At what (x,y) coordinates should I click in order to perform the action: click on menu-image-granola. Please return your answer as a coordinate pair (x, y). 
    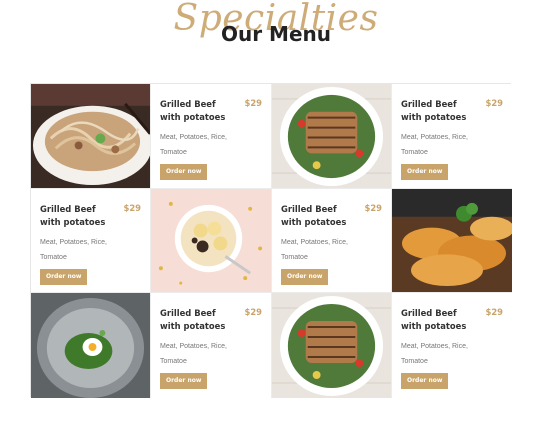
    Looking at the image, I should click on (211, 241).